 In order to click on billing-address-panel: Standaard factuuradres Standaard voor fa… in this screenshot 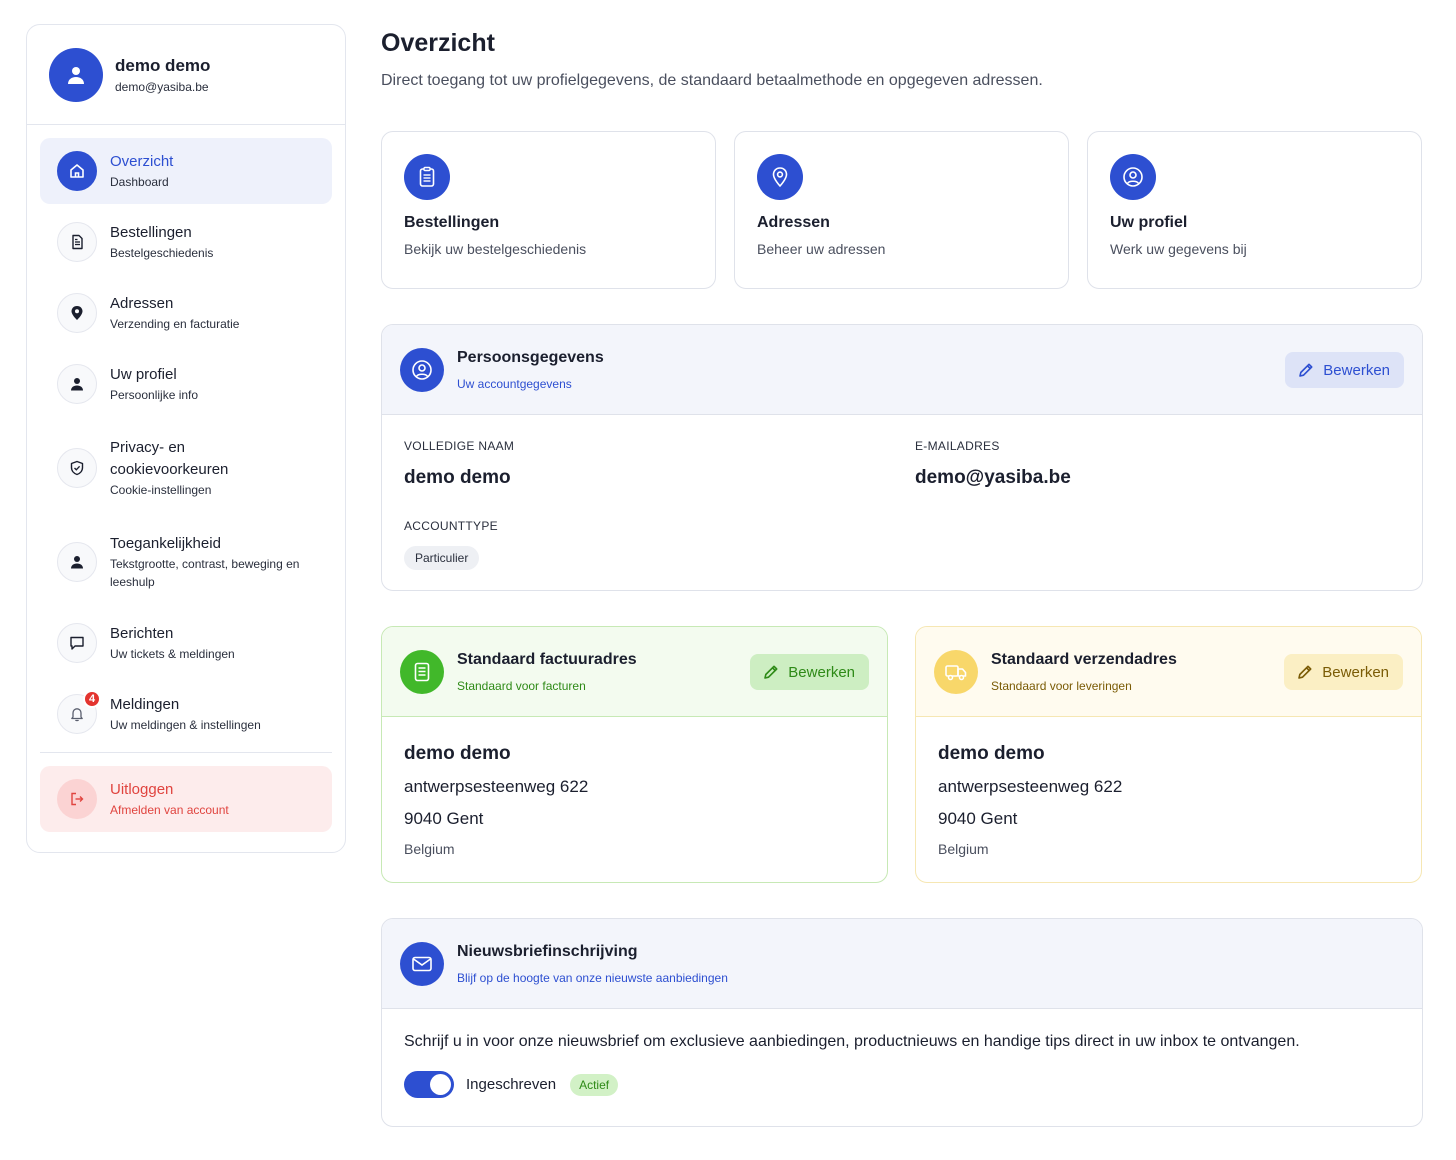, I will do `click(634, 754)`.